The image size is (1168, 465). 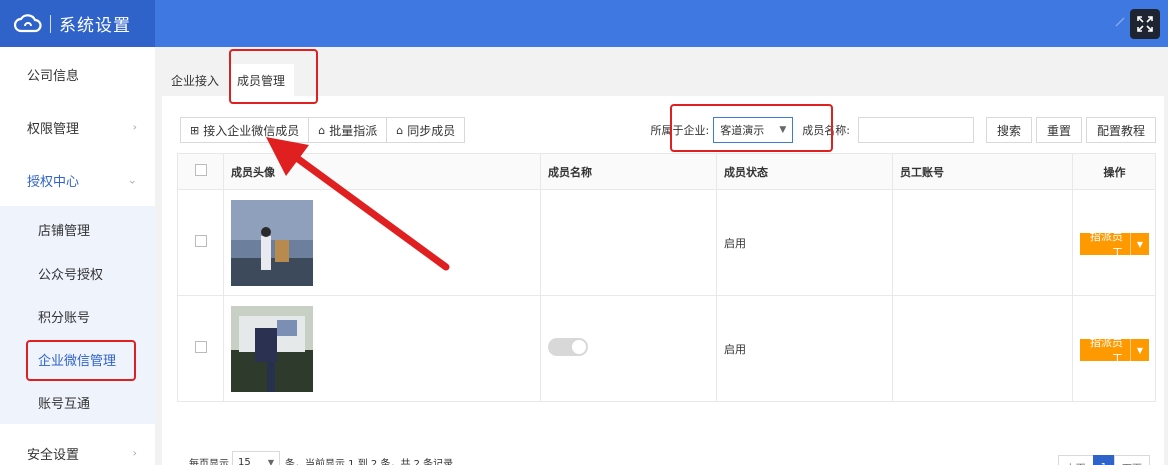 I want to click on sync-members-label: 同步成员, so click(x=431, y=130).